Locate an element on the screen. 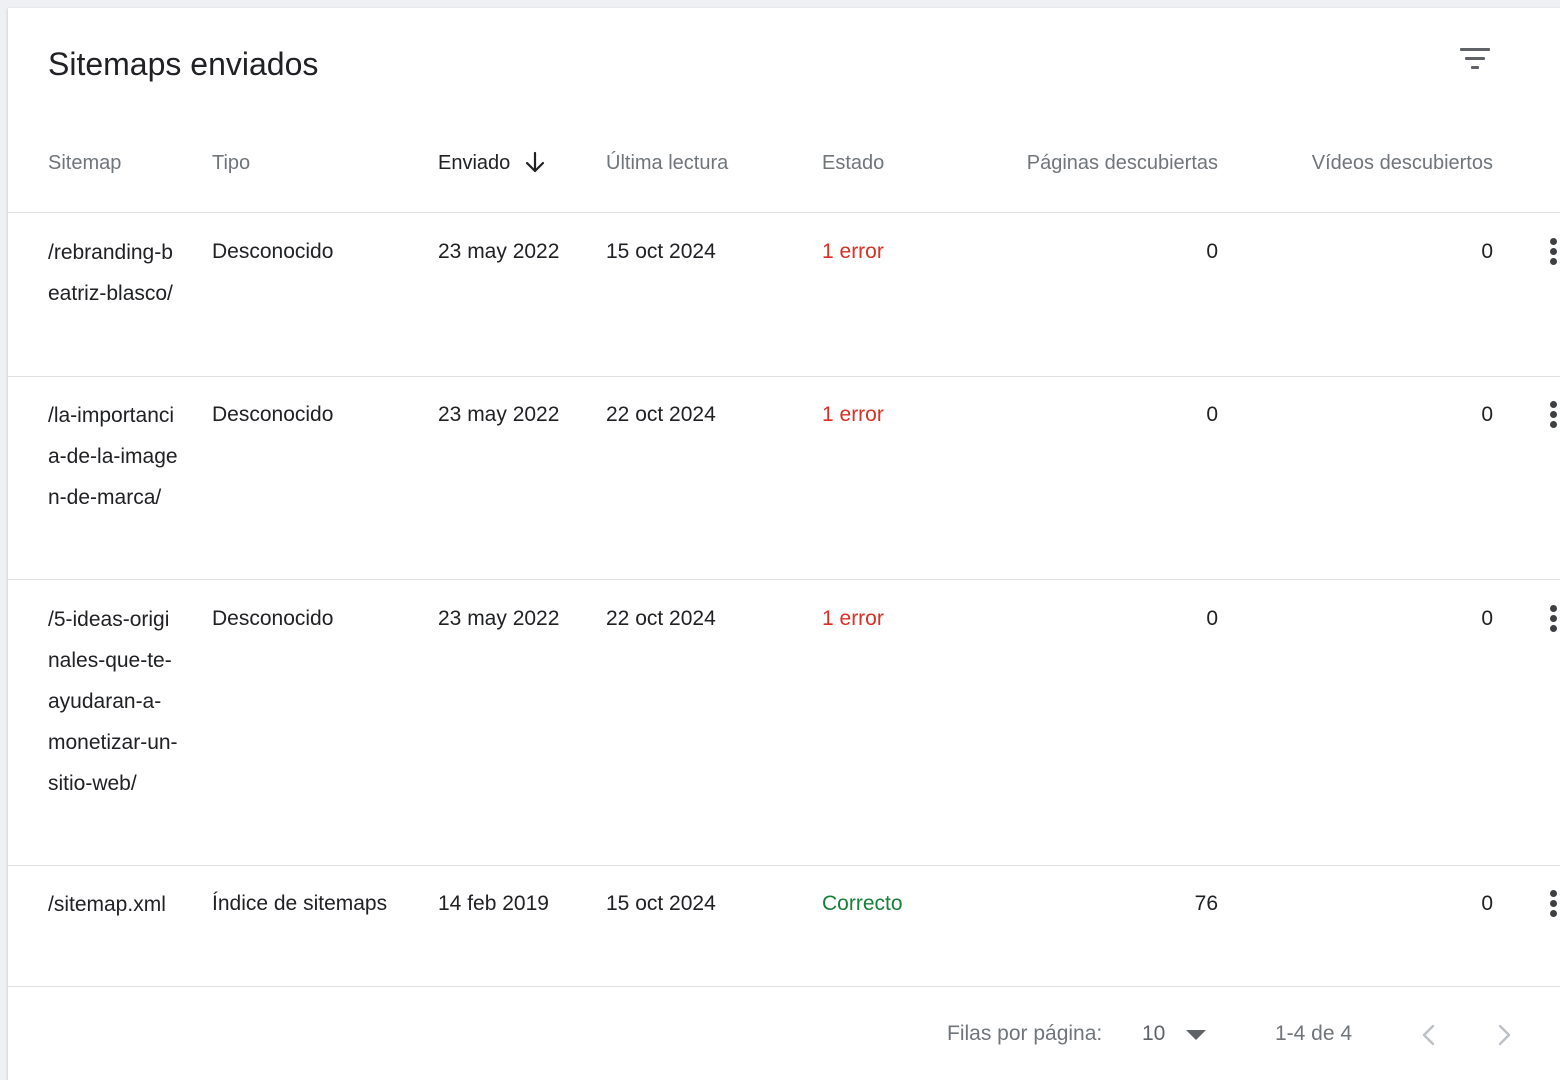  sitemap-cell: /la-importancia-de-la-imagen-de-marca/ is located at coordinates (113, 456).